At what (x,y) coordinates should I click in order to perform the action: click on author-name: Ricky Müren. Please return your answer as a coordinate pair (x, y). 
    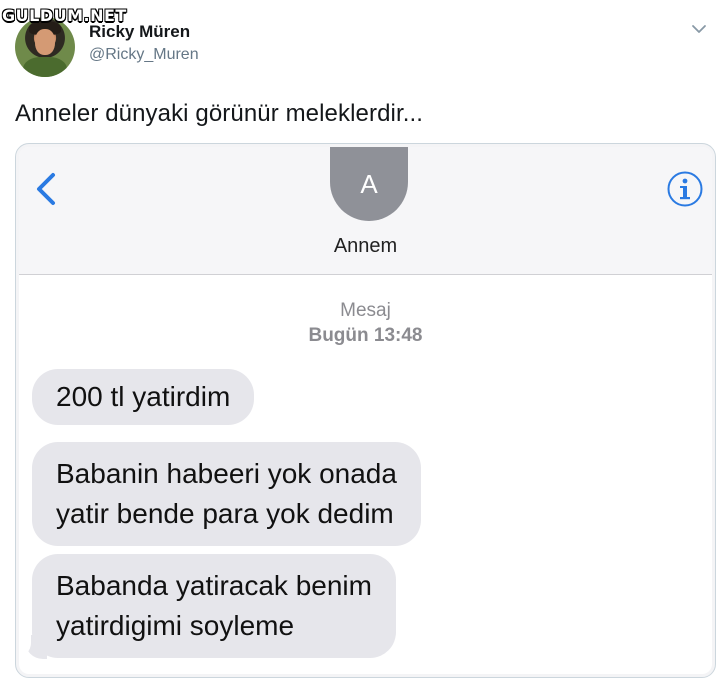
    Looking at the image, I should click on (139, 32).